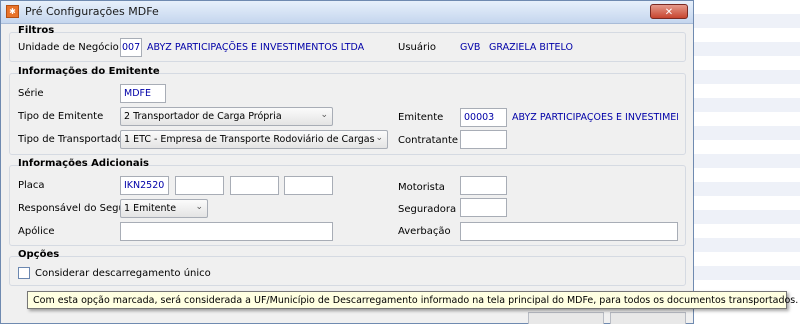  Describe the element at coordinates (470, 47) in the screenshot. I see `usuario-code: GVB` at that location.